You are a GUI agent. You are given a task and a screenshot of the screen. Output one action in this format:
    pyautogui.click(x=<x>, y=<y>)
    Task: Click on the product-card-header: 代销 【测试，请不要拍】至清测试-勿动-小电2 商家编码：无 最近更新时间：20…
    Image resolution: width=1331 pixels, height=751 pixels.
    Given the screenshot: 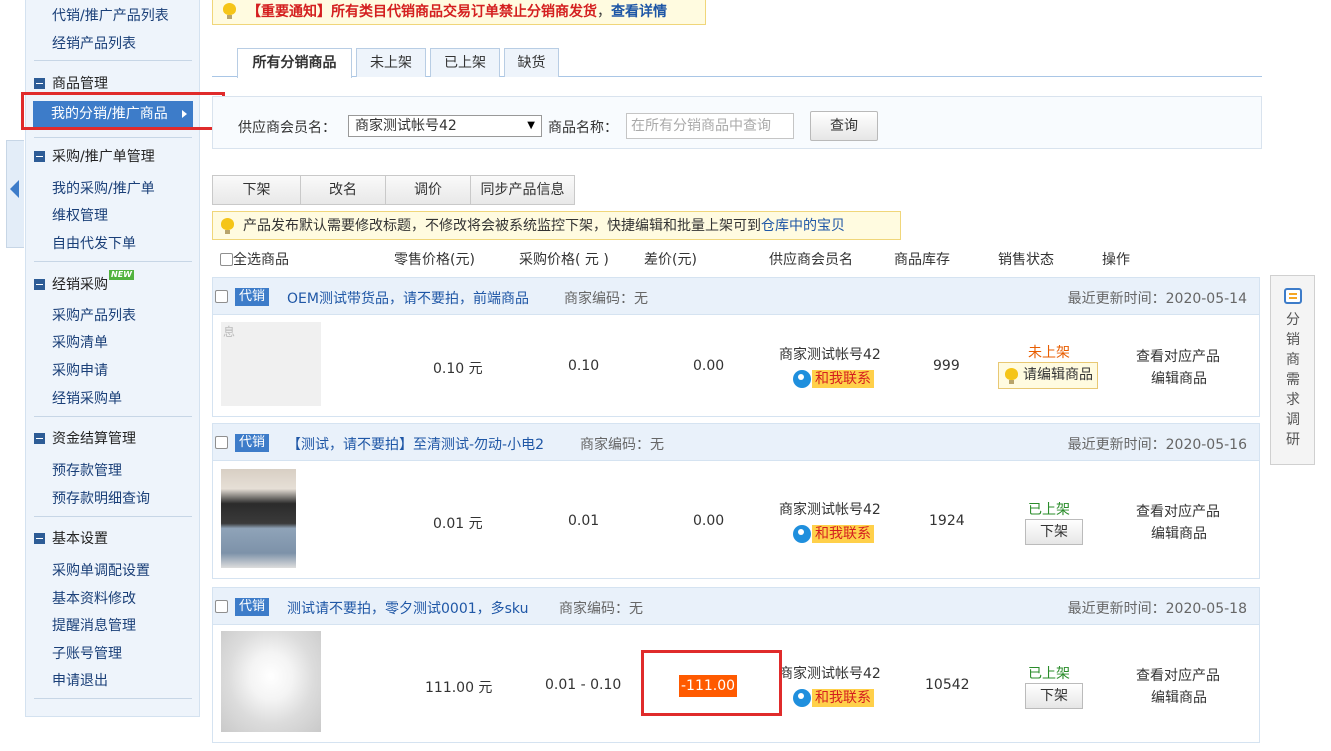 What is the action you would take?
    pyautogui.click(x=736, y=442)
    